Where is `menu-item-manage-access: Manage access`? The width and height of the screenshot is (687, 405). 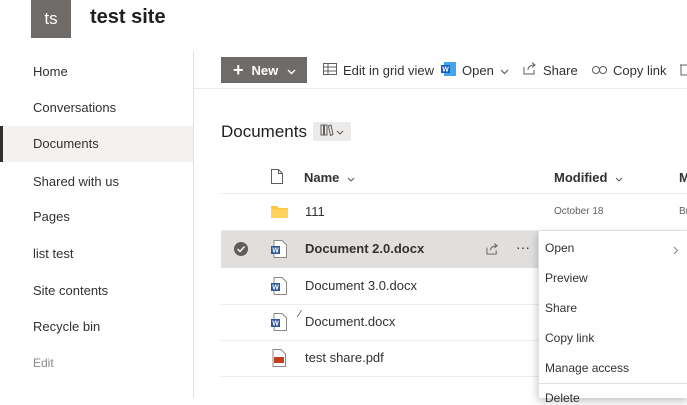
menu-item-manage-access: Manage access is located at coordinates (587, 368).